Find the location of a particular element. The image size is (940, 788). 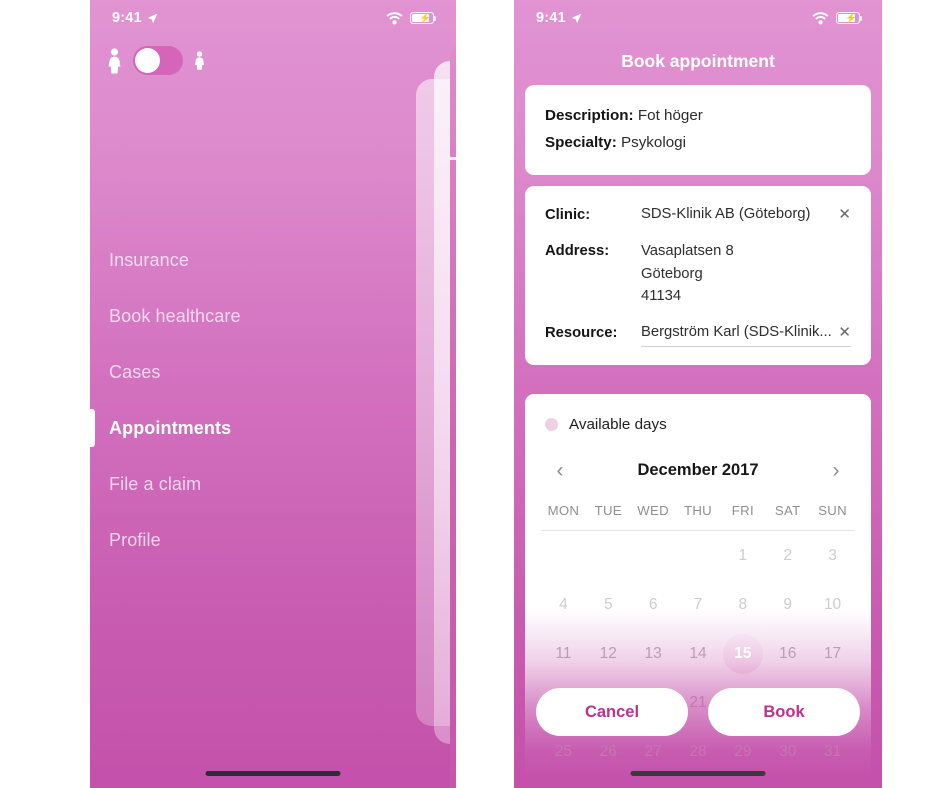

resource-select: Bergström Karl (SDS-Klinik... ✕ is located at coordinates (746, 334).